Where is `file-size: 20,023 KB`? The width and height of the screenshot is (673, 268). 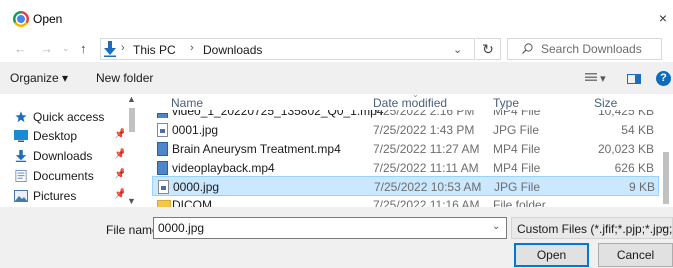
file-size: 20,023 KB is located at coordinates (625, 149).